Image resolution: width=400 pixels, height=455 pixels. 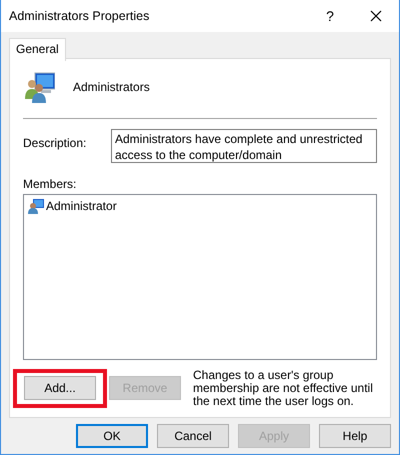 I want to click on close-icon, so click(x=376, y=16).